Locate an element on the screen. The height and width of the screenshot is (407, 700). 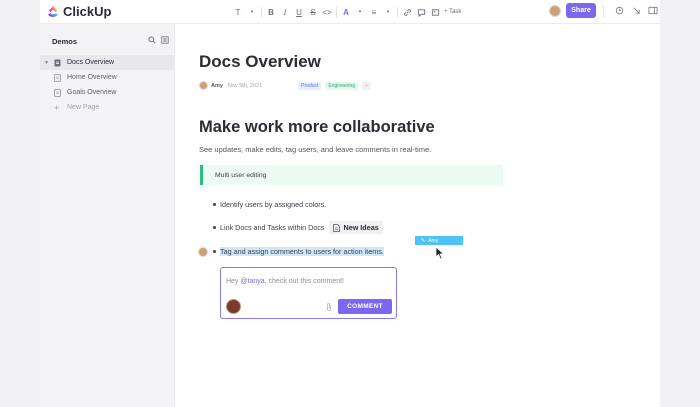
add-tag-button: + is located at coordinates (367, 85).